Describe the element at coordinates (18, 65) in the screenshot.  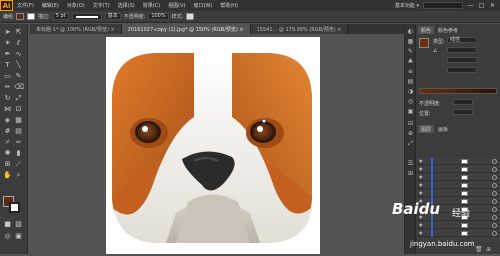
I see `line-tool-icon: ╲` at that location.